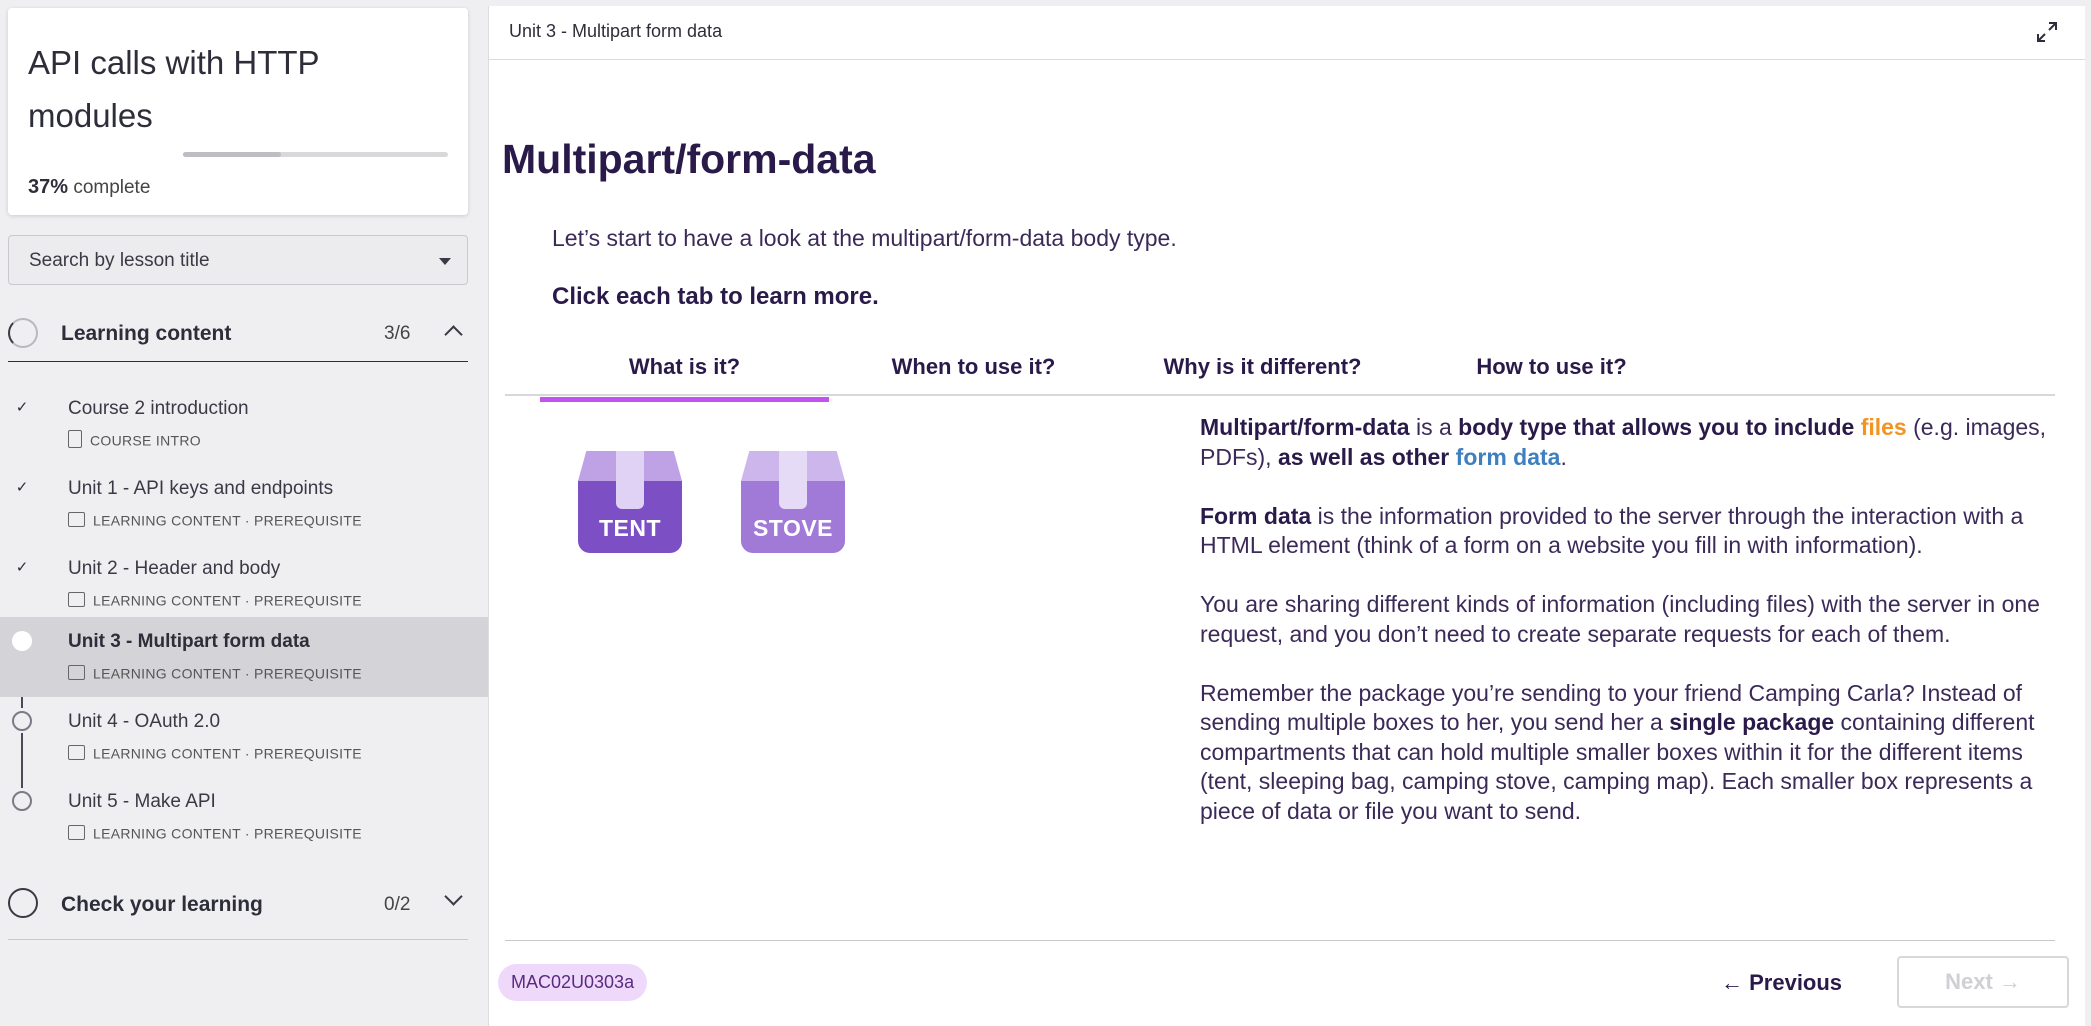  What do you see at coordinates (1434, 427) in the screenshot?
I see `text-run: is a` at bounding box center [1434, 427].